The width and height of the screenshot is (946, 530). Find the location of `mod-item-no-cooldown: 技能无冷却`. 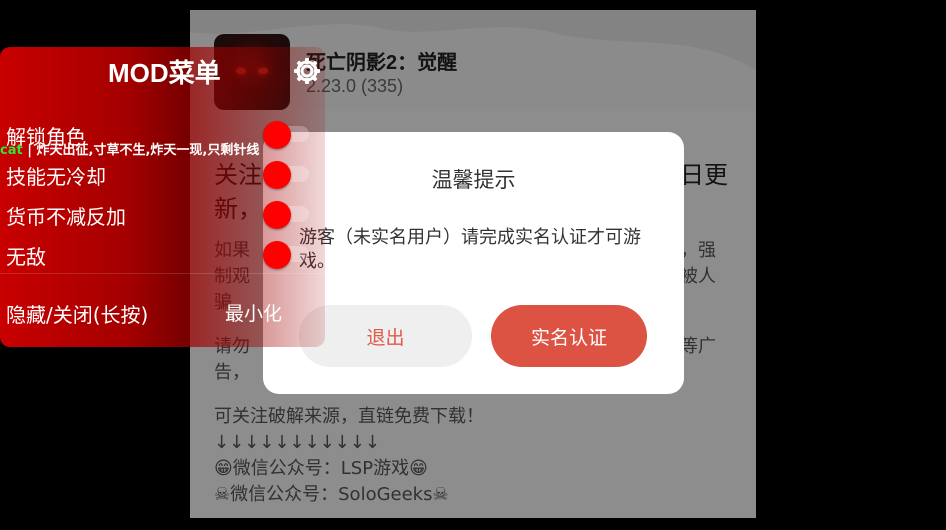

mod-item-no-cooldown: 技能无冷却 is located at coordinates (56, 177).